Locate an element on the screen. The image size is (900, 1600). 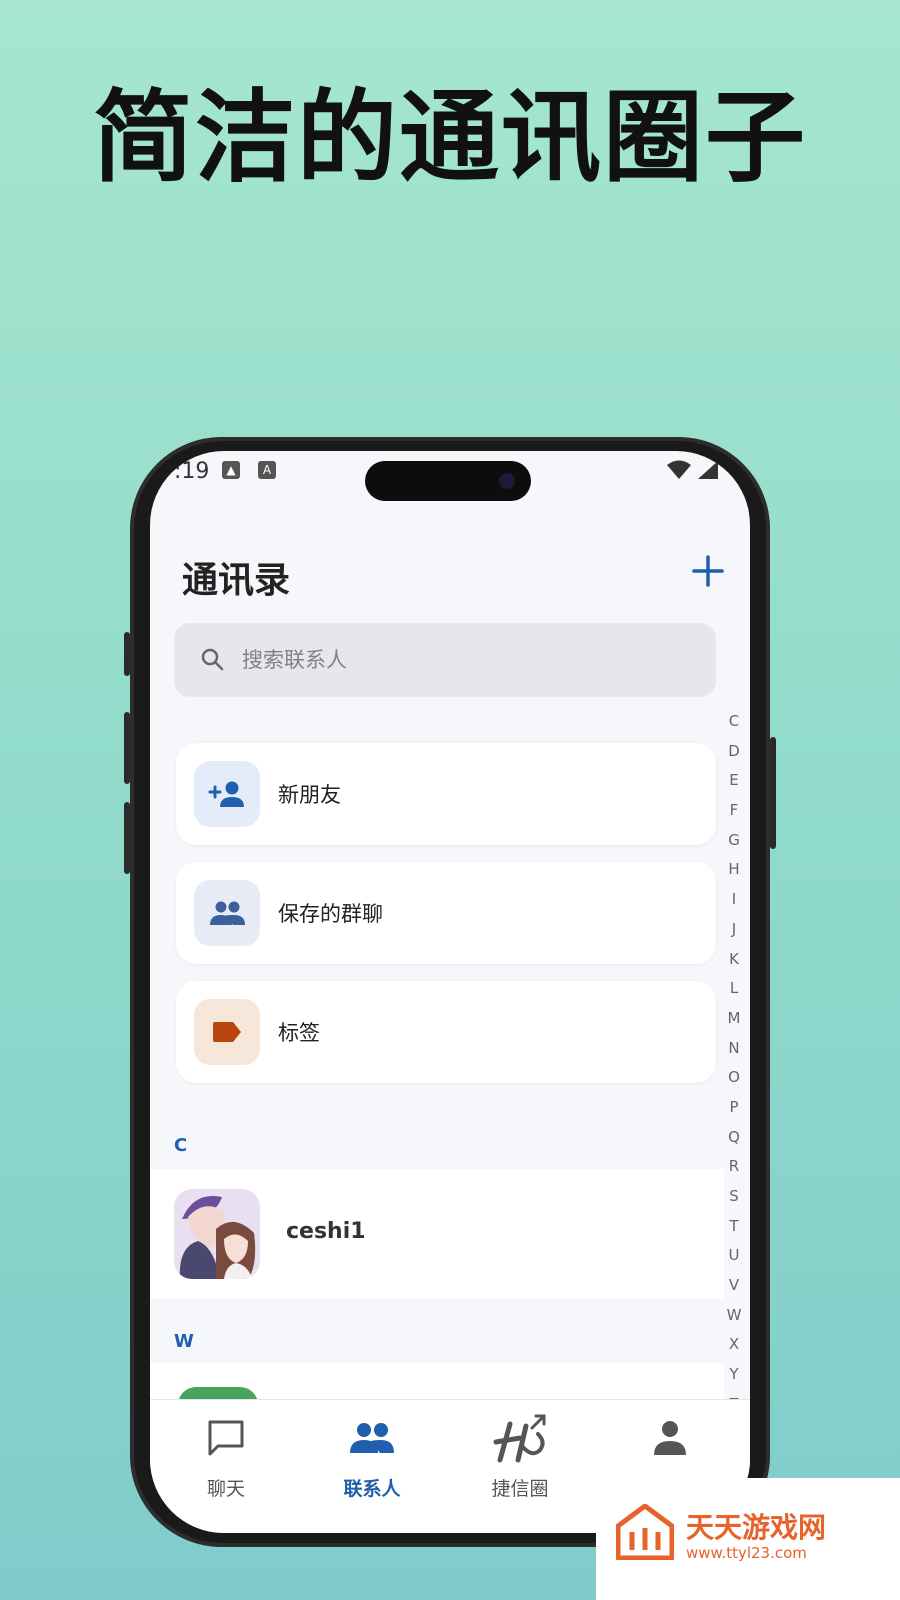
contact-row: ceshi1 is located at coordinates (437, 1234).